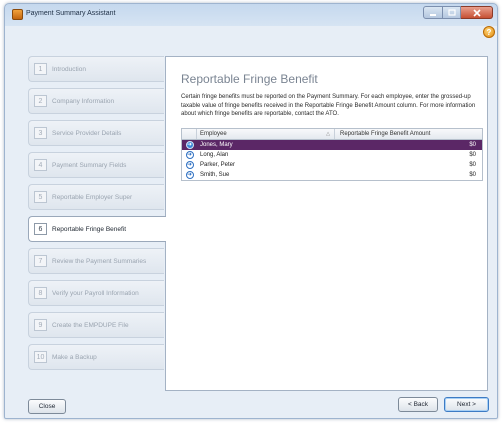  What do you see at coordinates (466, 404) in the screenshot?
I see `next-button: Next >` at bounding box center [466, 404].